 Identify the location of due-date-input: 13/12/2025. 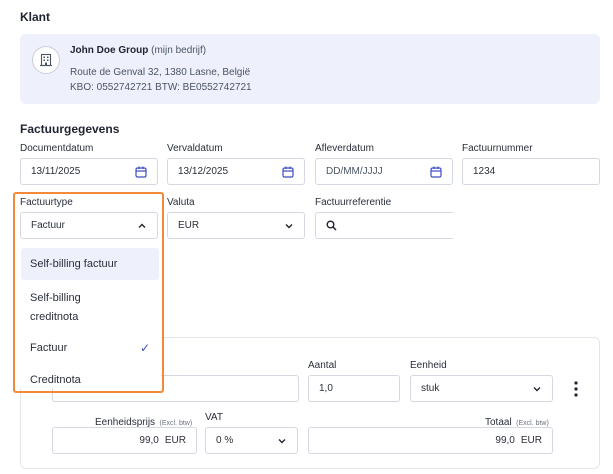
(236, 171).